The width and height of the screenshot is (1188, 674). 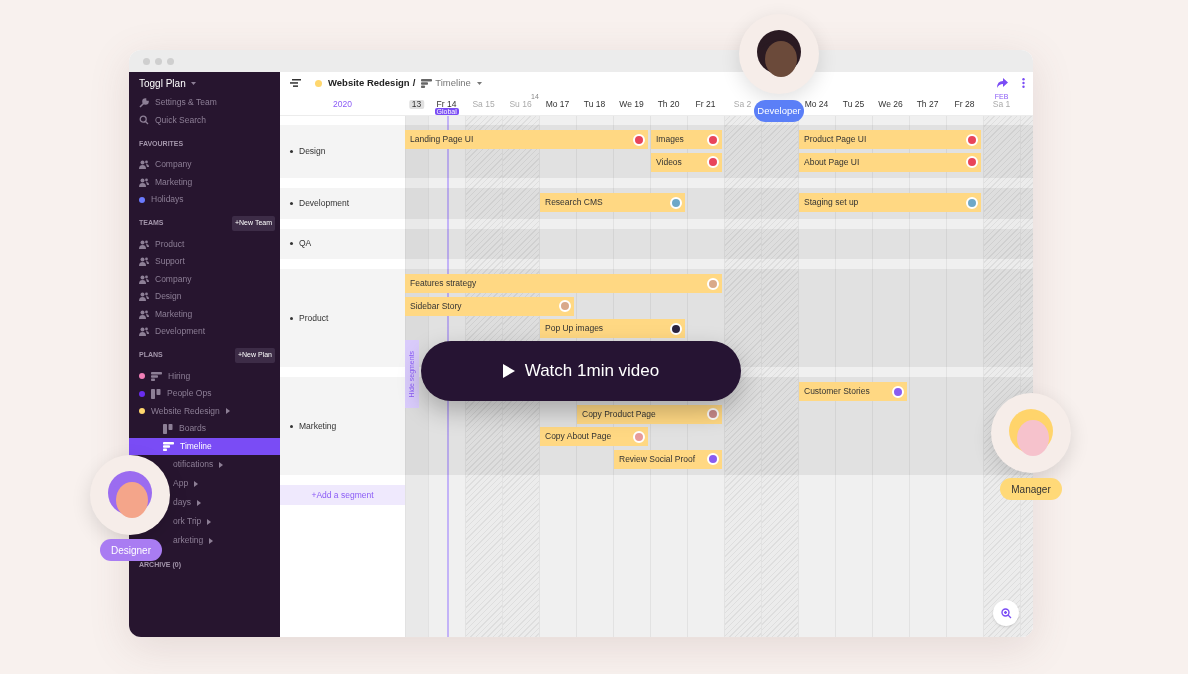 What do you see at coordinates (204, 429) in the screenshot?
I see `sidebar-item: Boards` at bounding box center [204, 429].